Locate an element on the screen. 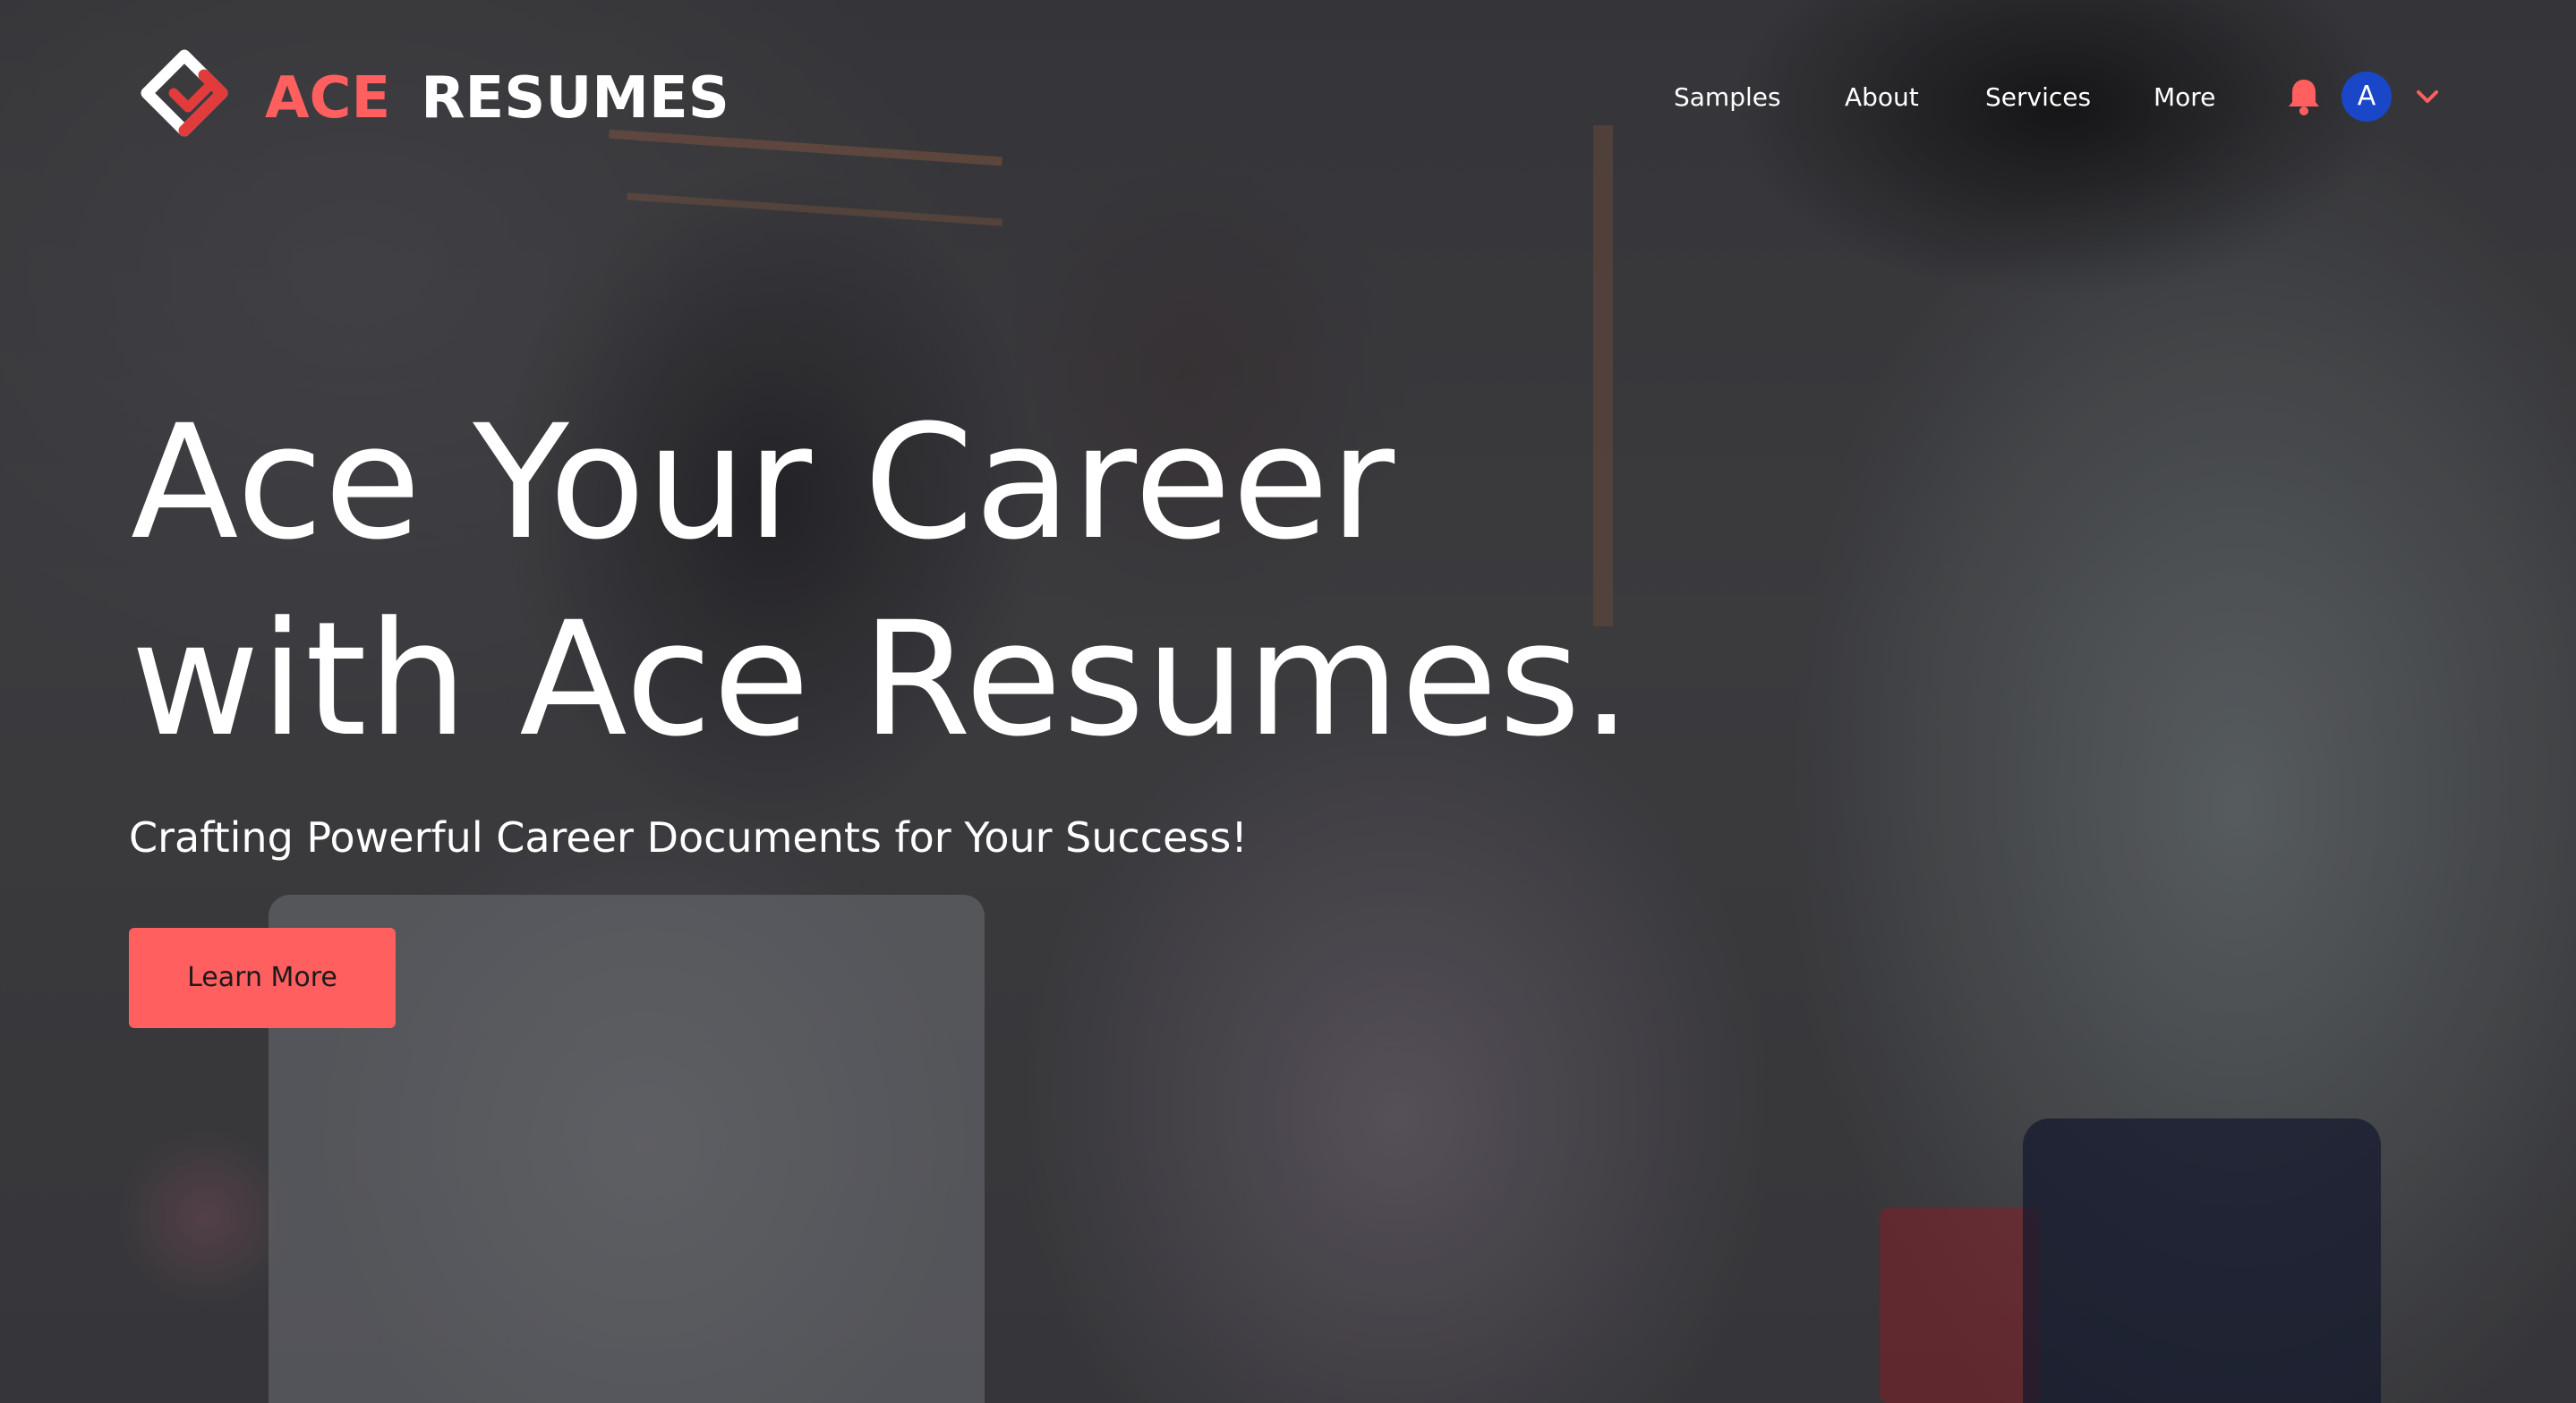 The image size is (2576, 1403). nav-link-more: More is located at coordinates (2184, 97).